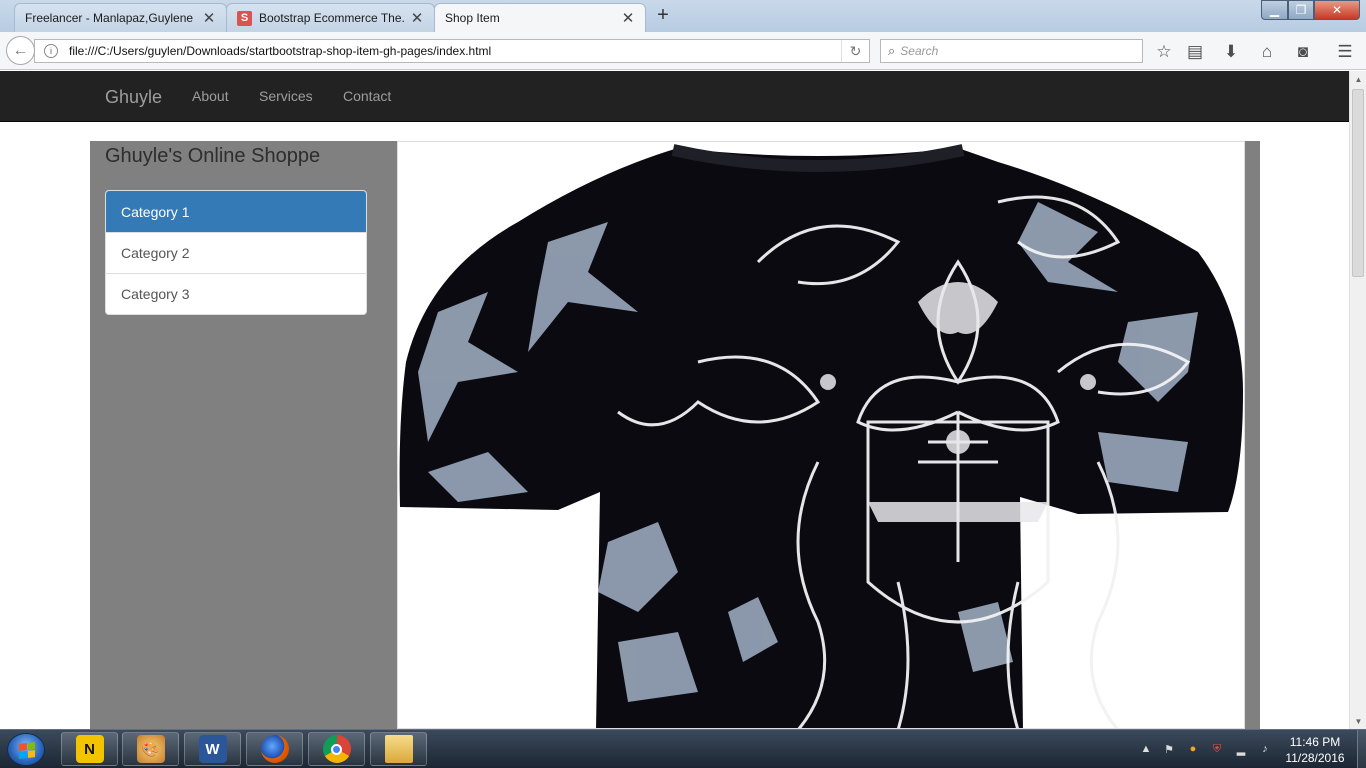 This screenshot has width=1366, height=768. I want to click on site-favicon-icon: S, so click(244, 18).